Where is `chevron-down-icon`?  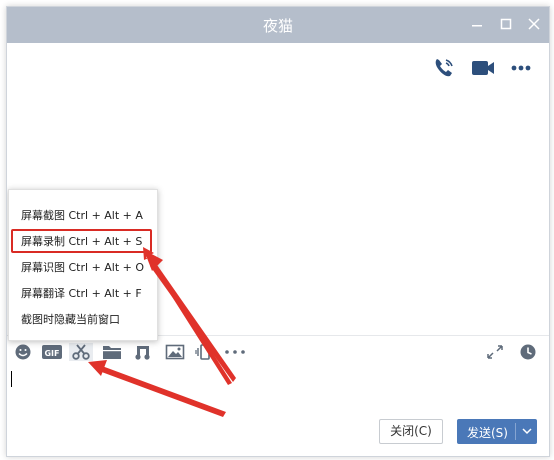 chevron-down-icon is located at coordinates (527, 431).